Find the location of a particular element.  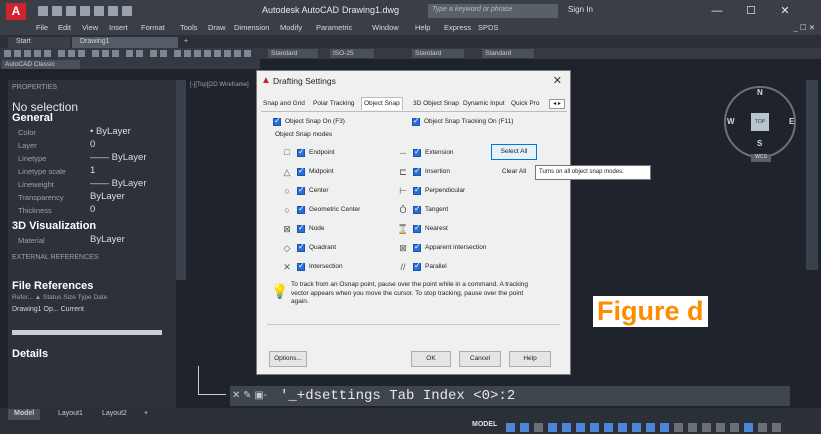

tab-object-snap: Object Snap is located at coordinates (382, 103).